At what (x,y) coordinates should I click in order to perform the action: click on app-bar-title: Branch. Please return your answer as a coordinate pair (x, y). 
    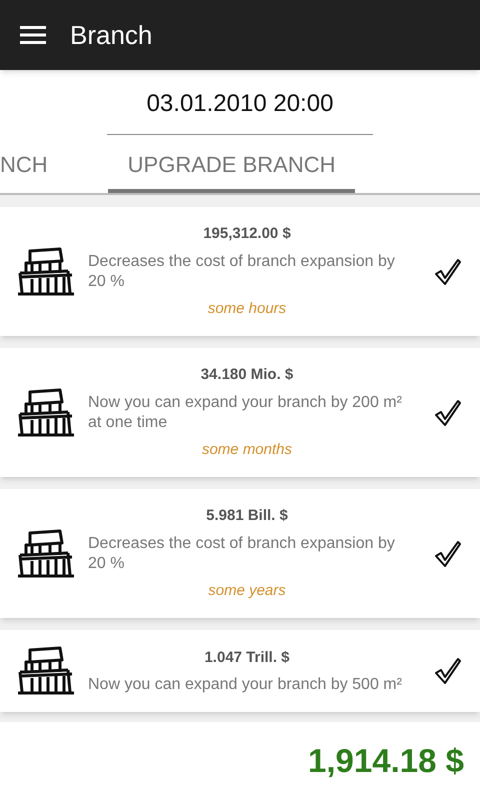
    Looking at the image, I should click on (111, 35).